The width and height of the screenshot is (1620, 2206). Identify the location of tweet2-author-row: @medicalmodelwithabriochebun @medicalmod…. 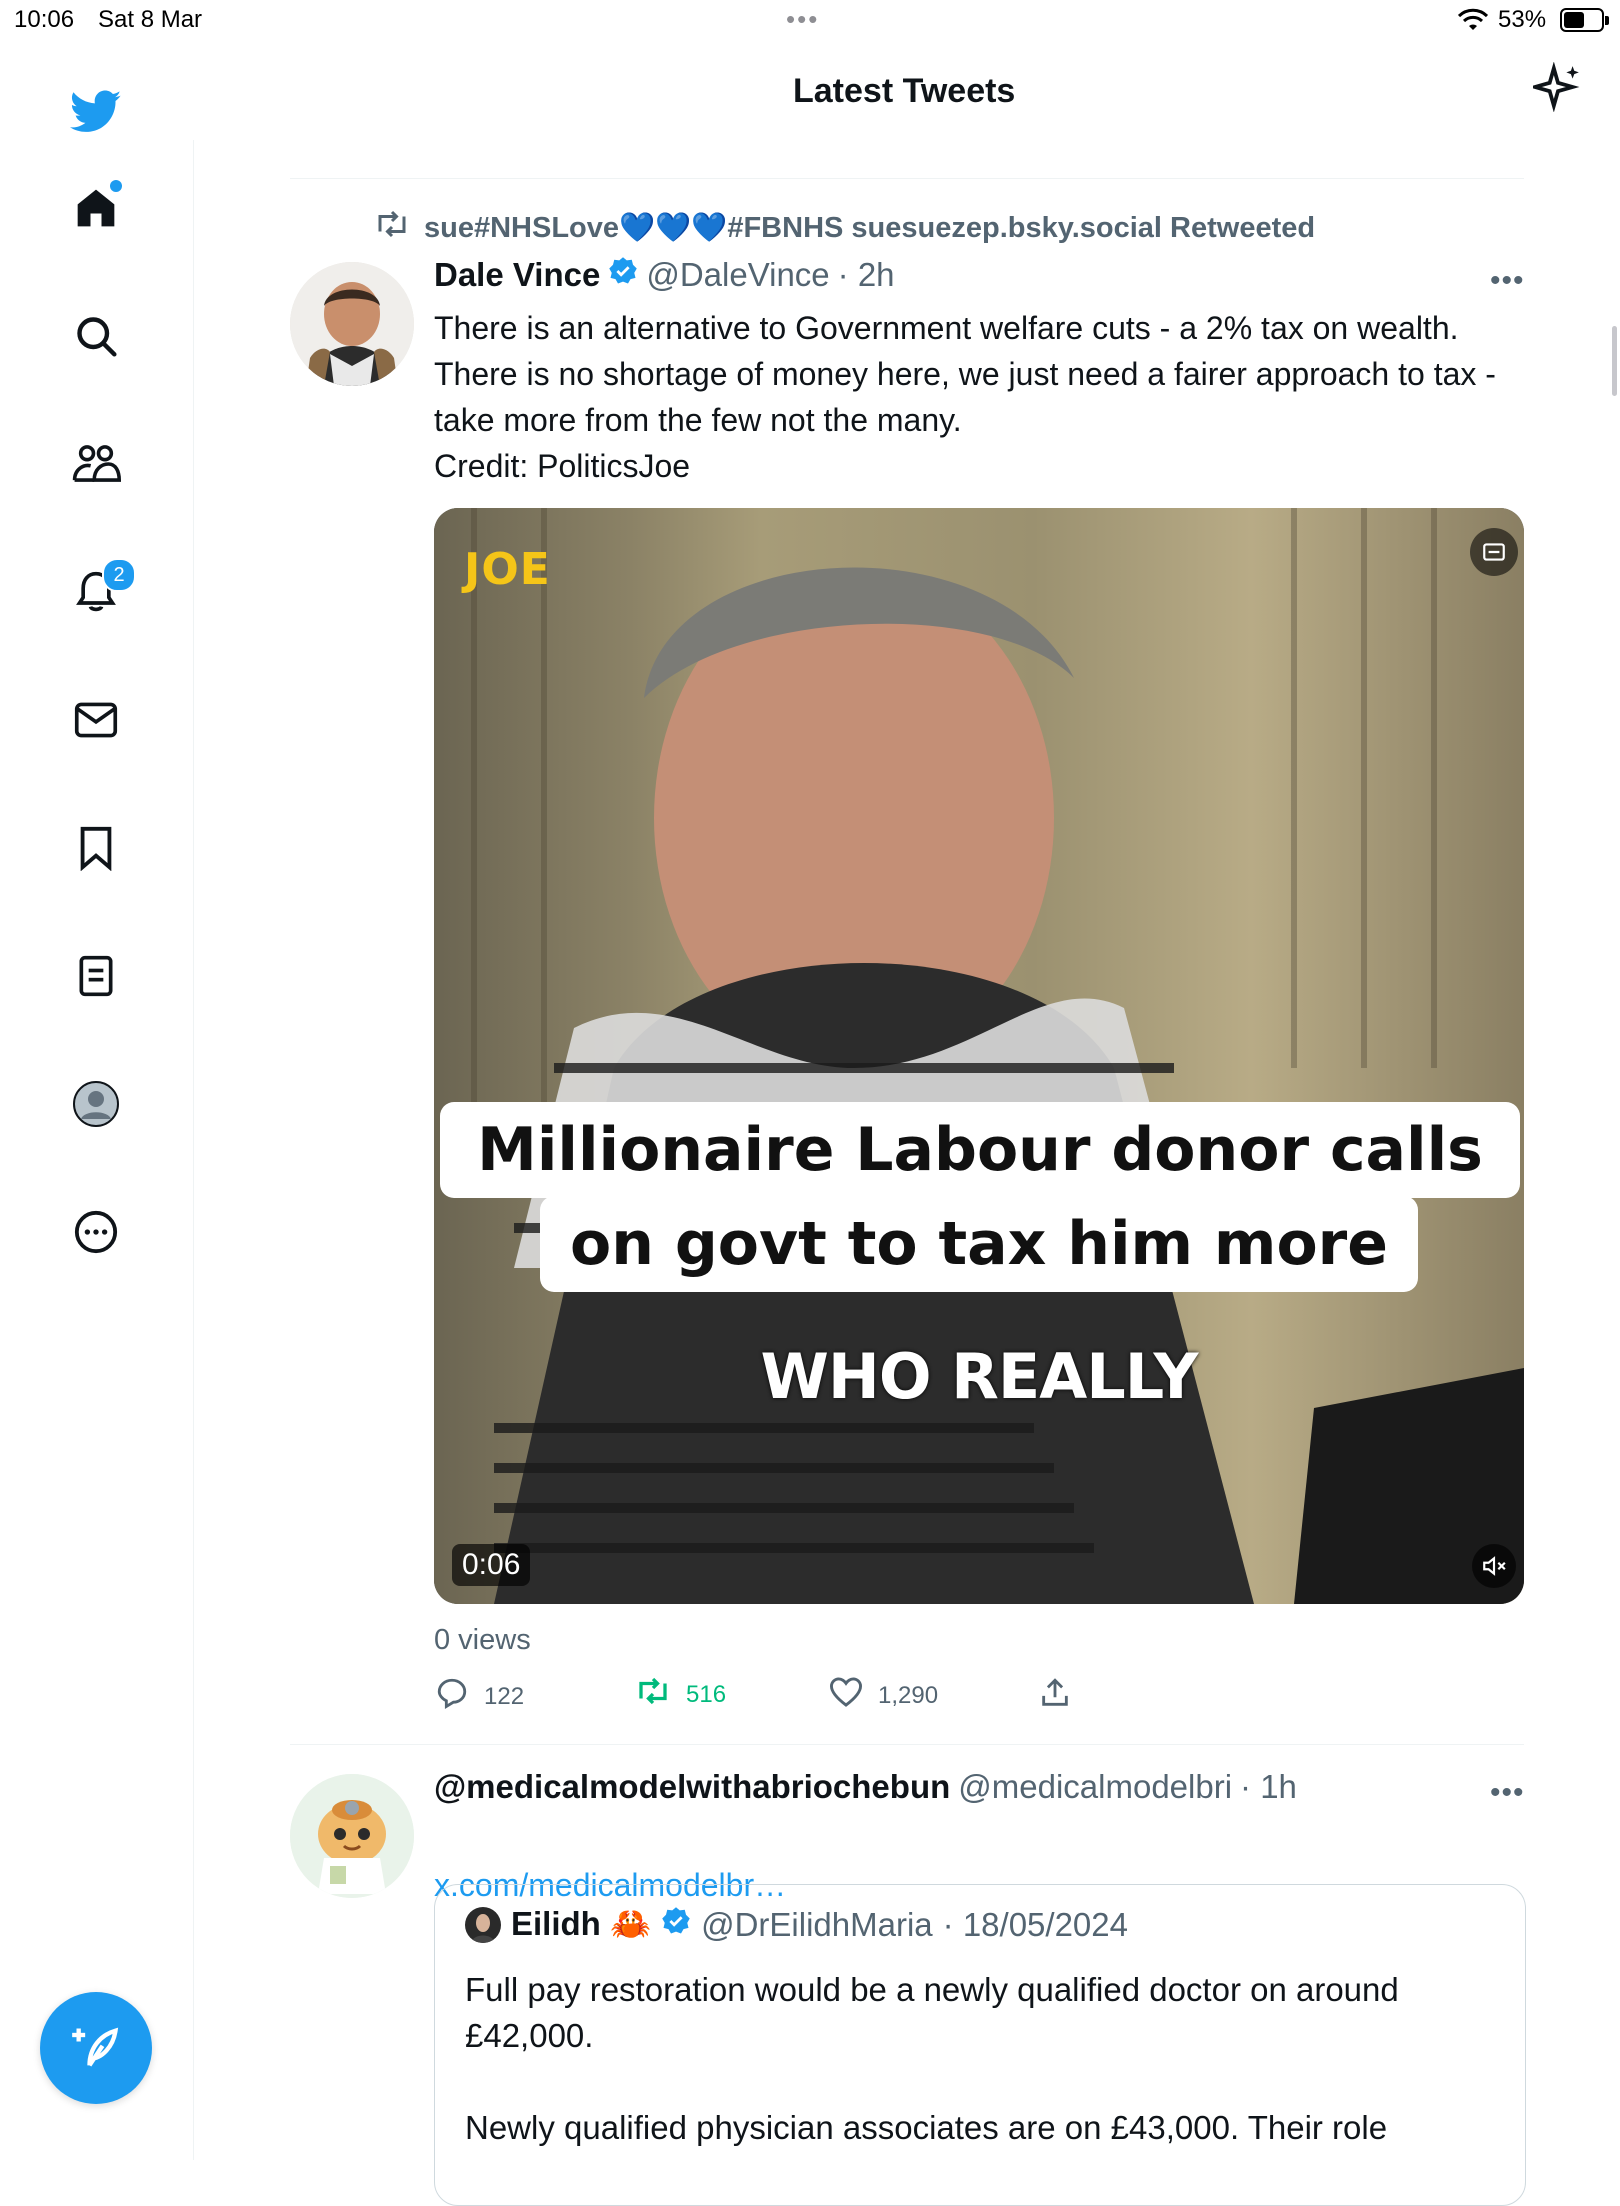
(865, 1787).